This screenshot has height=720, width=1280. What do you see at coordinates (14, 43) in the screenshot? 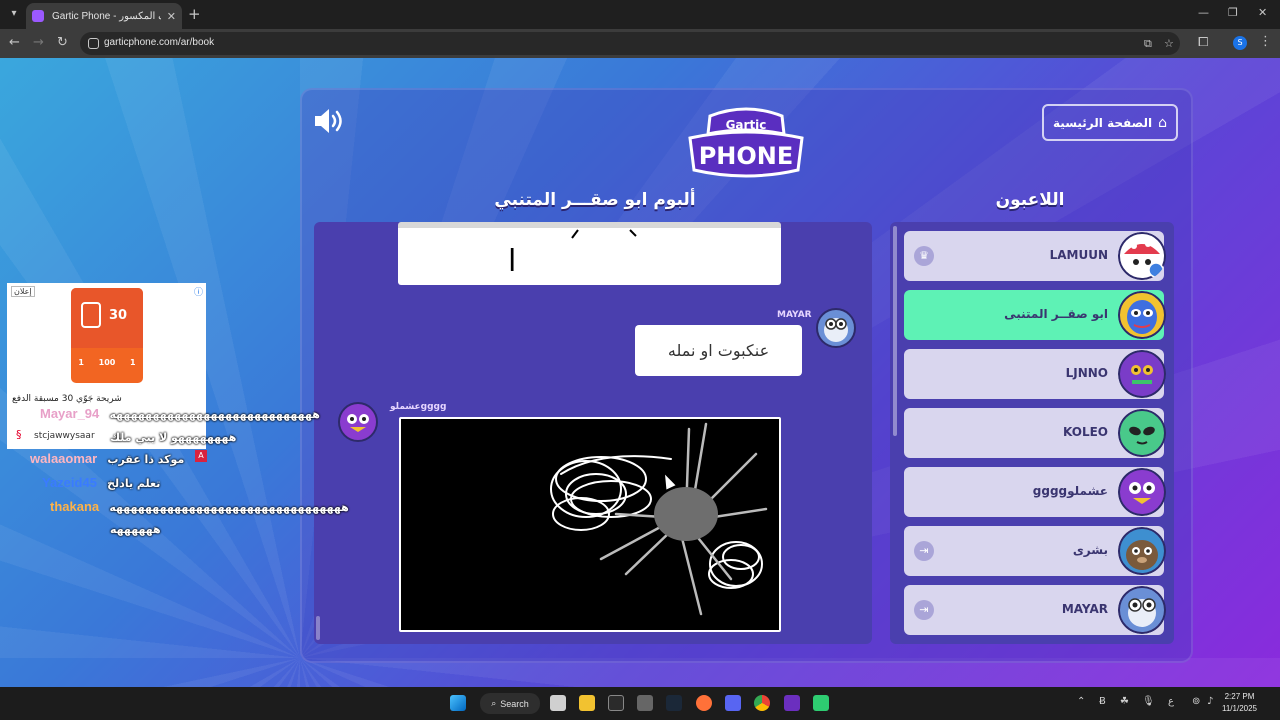
I see `back-icon: ←` at bounding box center [14, 43].